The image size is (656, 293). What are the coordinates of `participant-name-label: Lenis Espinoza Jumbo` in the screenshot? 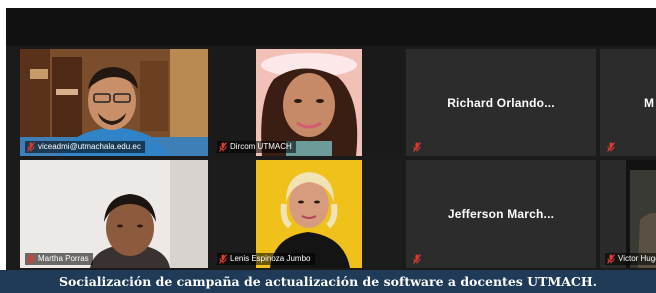 It's located at (266, 259).